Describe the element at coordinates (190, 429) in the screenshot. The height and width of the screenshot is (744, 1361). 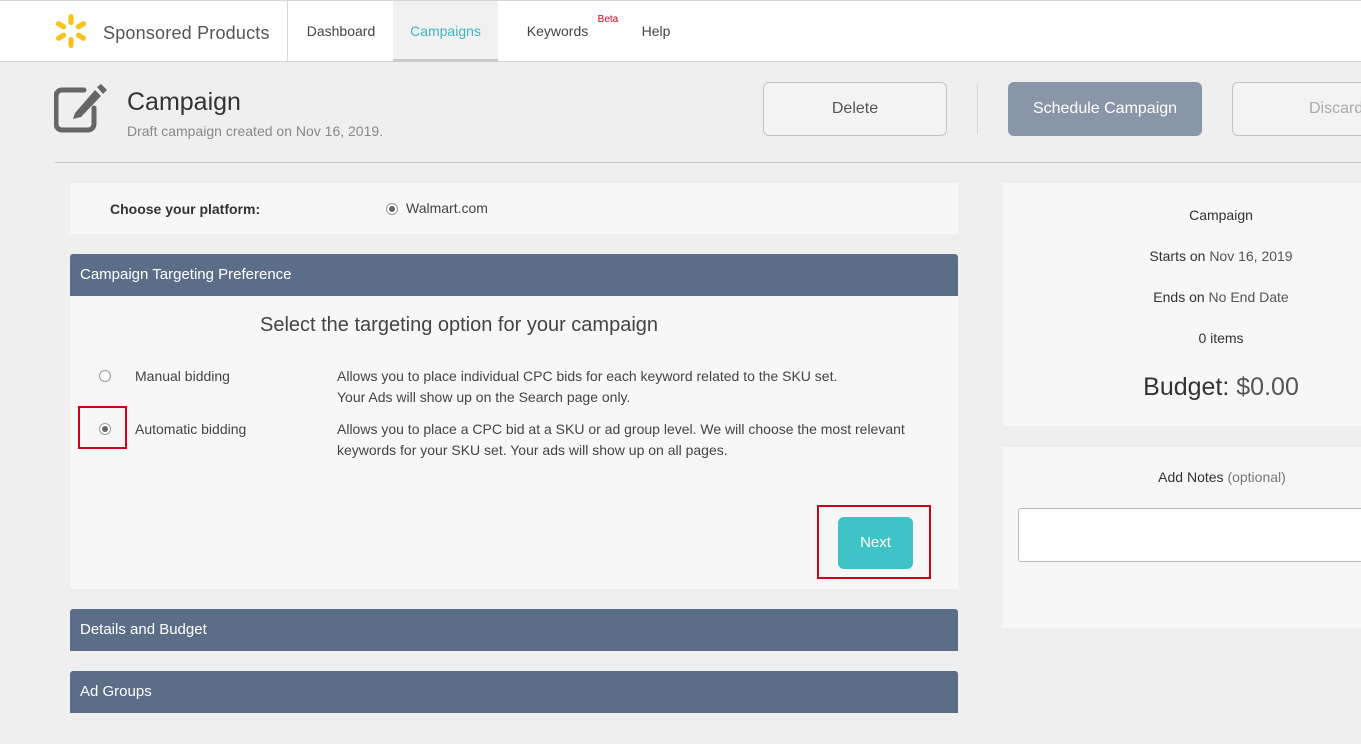
I see `automatic-bidding-label: Automatic bidding` at that location.